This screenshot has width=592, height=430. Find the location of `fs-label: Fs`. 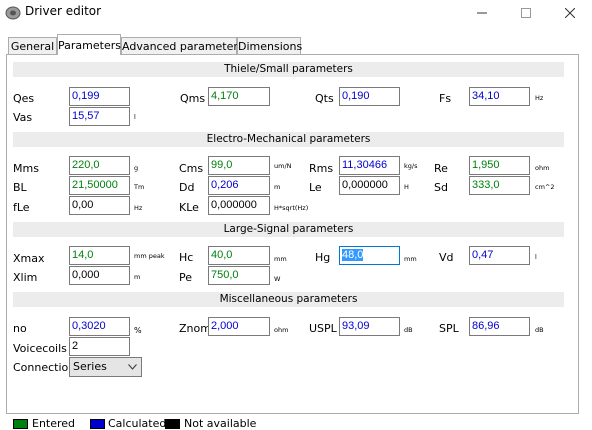

fs-label: Fs is located at coordinates (445, 98).